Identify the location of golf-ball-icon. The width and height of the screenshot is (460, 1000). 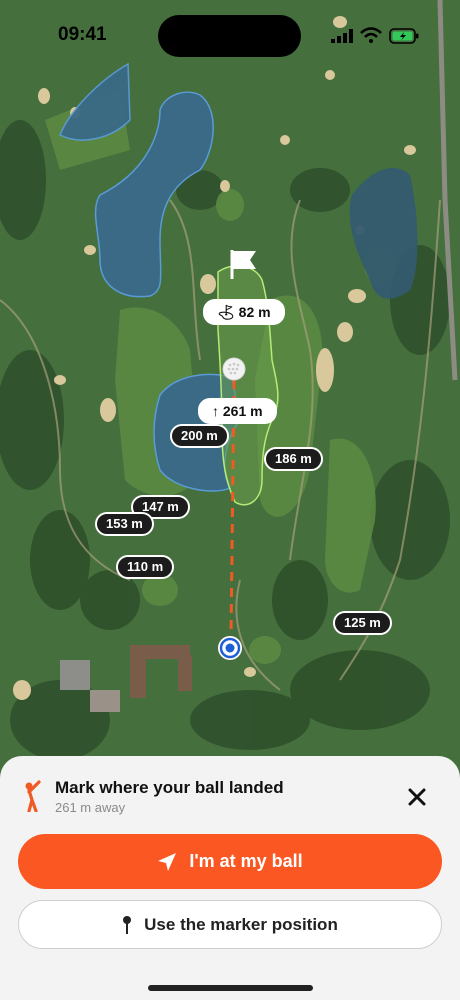
(234, 369).